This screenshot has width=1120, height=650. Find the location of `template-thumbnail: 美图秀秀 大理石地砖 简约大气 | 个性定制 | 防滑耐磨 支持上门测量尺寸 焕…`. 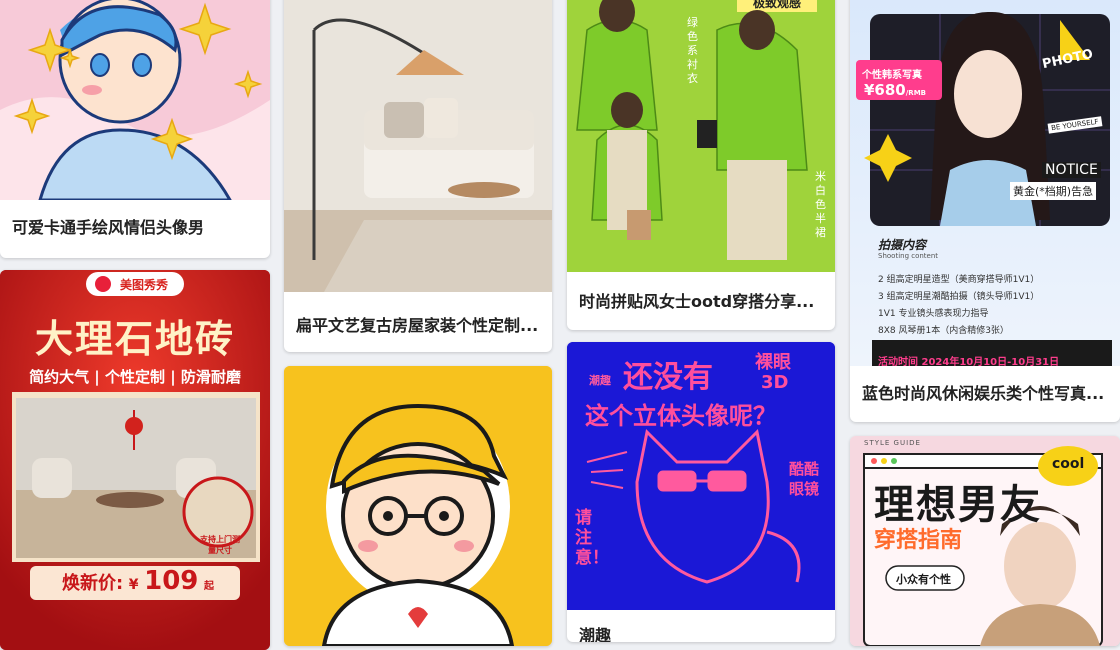

template-thumbnail: 美图秀秀 大理石地砖 简约大气 | 个性定制 | 防滑耐磨 支持上门测量尺寸 焕… is located at coordinates (135, 460).